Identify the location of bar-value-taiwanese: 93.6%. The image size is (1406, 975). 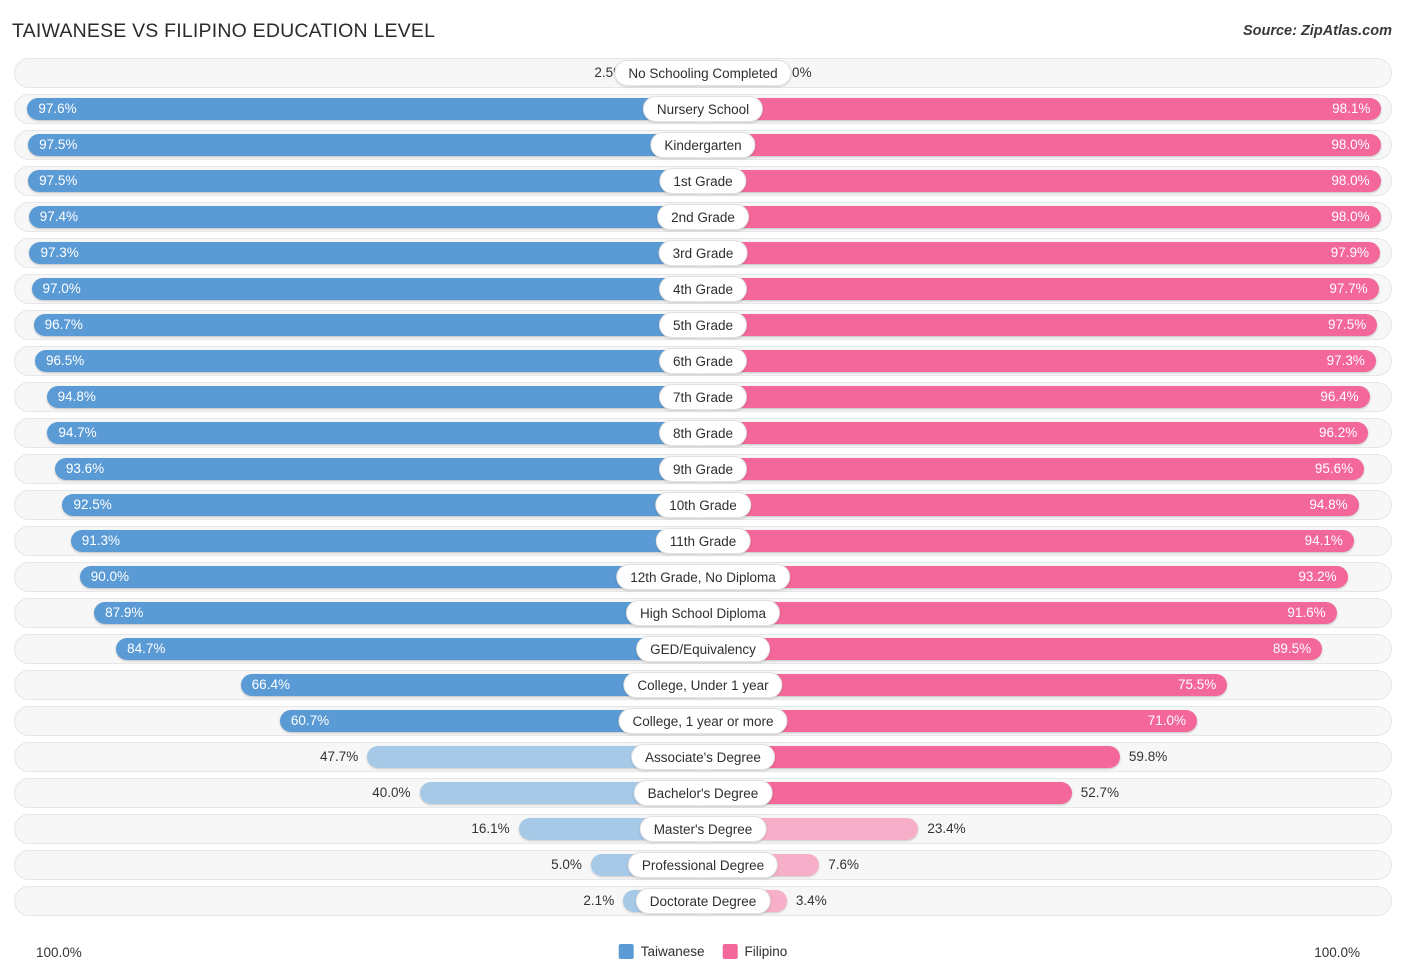
(85, 468).